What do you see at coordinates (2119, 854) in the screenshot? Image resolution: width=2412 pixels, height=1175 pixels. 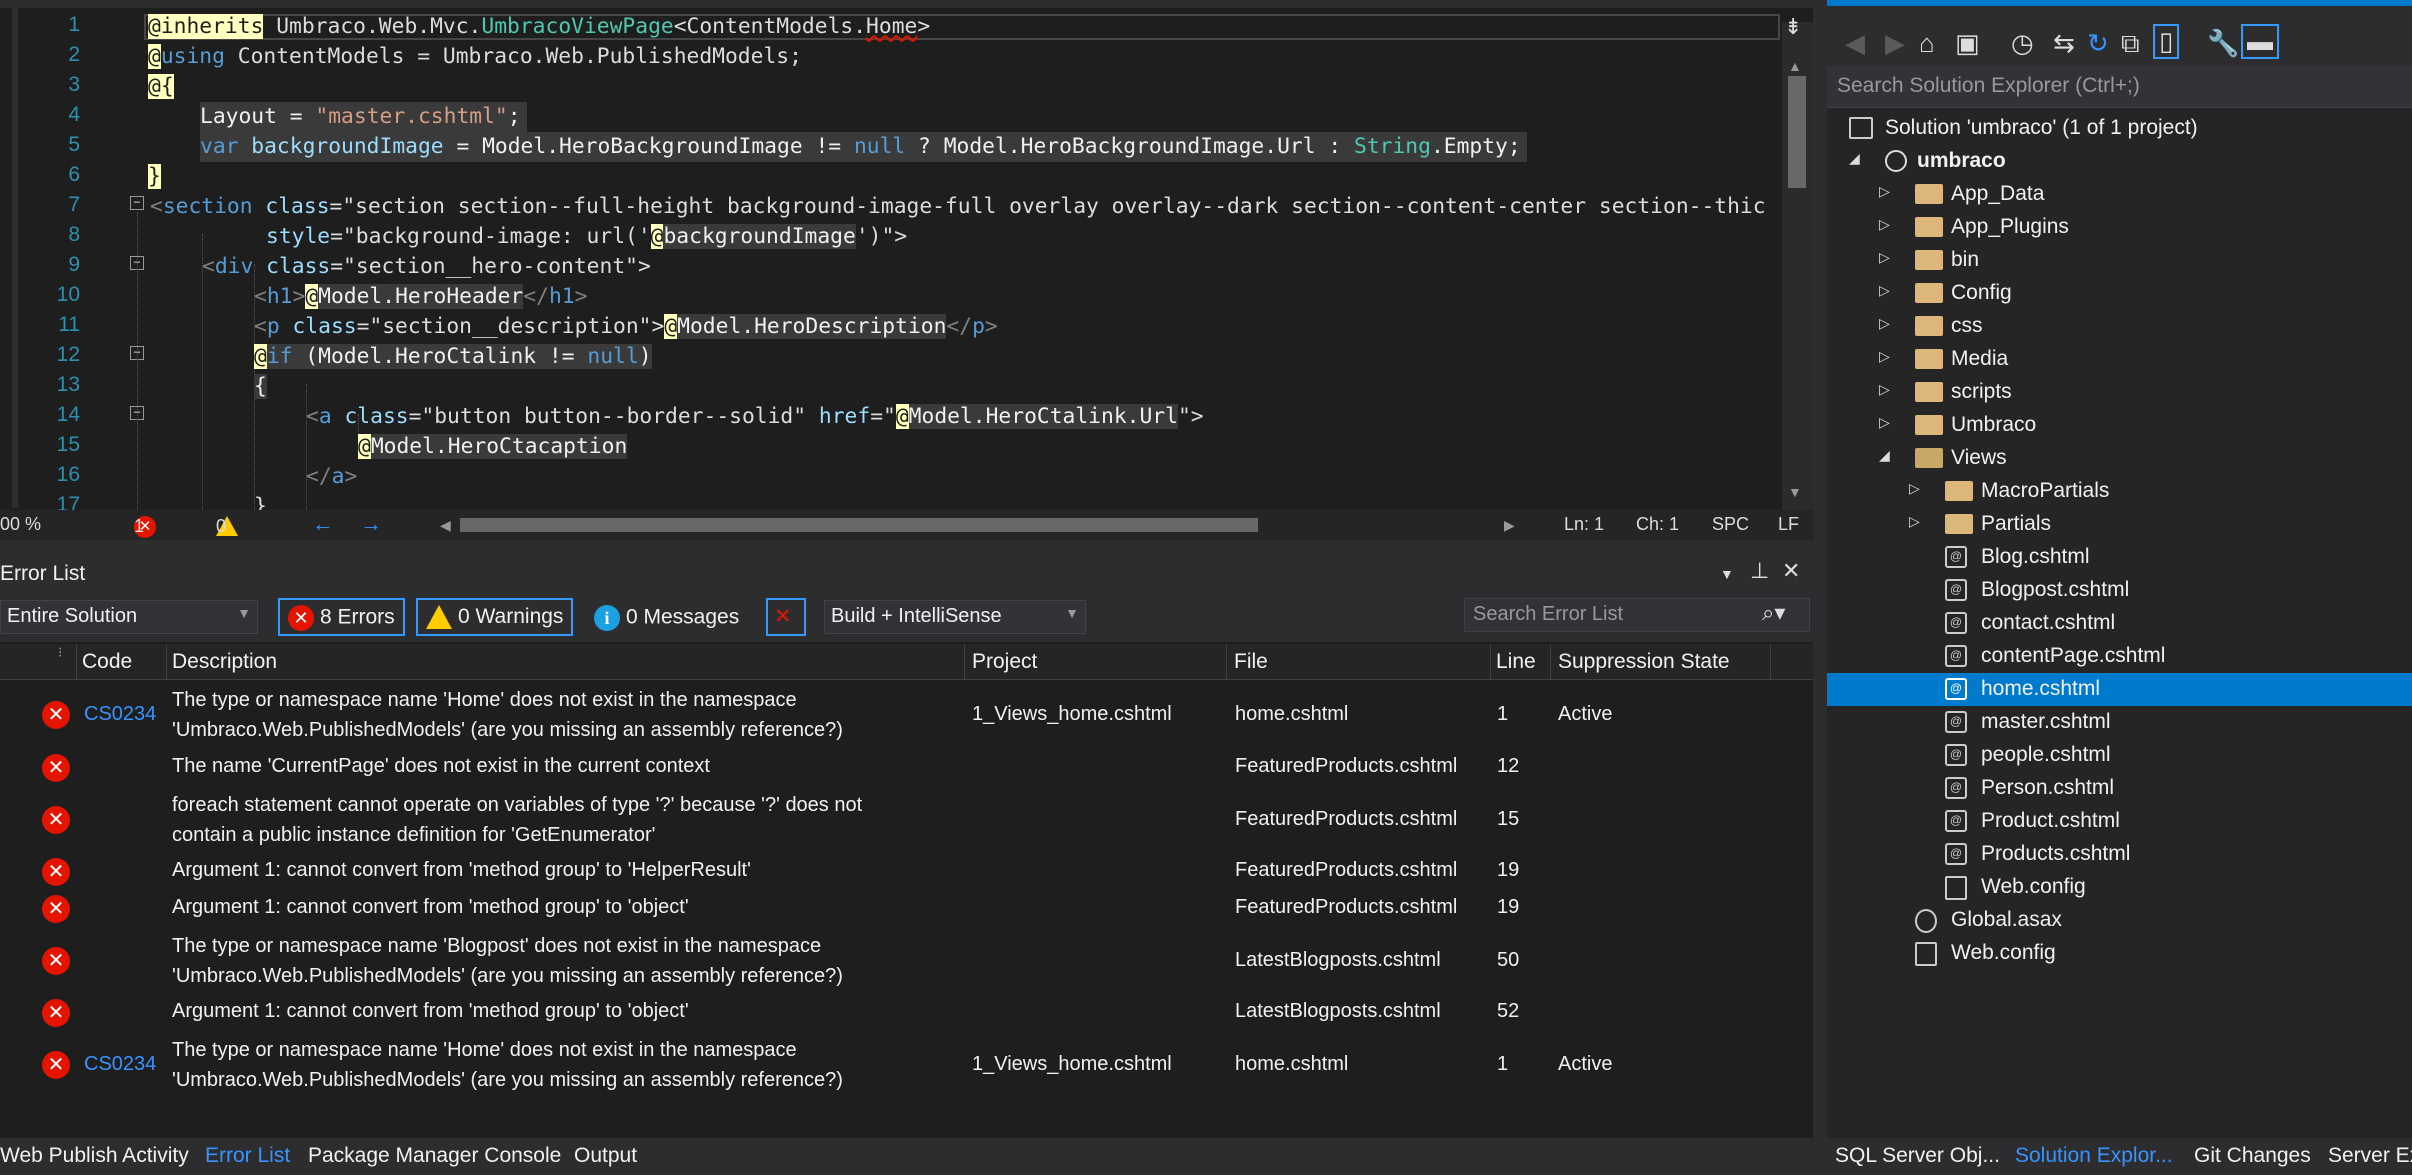 I see `tree-item-file: @ Products.cshtml` at bounding box center [2119, 854].